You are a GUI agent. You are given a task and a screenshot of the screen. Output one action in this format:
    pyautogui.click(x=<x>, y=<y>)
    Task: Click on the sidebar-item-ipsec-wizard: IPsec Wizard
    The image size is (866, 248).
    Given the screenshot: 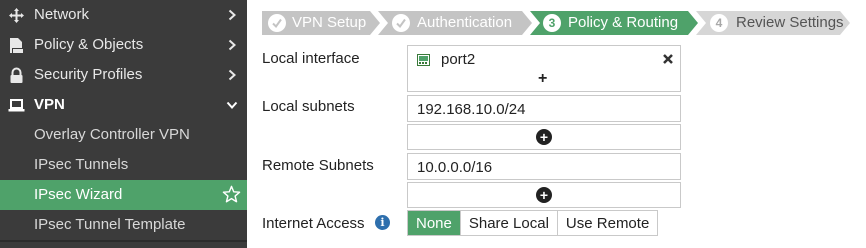 What is the action you would take?
    pyautogui.click(x=123, y=195)
    